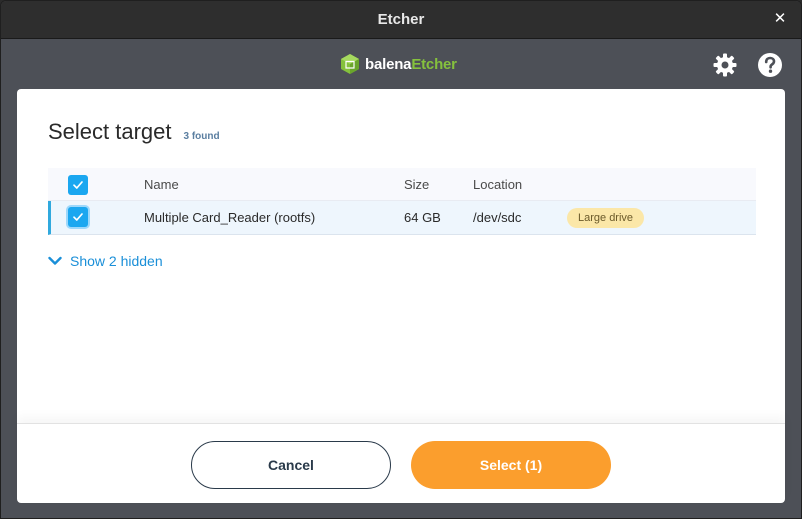 This screenshot has height=519, width=802. I want to click on drive-size: 64 GB, so click(422, 217).